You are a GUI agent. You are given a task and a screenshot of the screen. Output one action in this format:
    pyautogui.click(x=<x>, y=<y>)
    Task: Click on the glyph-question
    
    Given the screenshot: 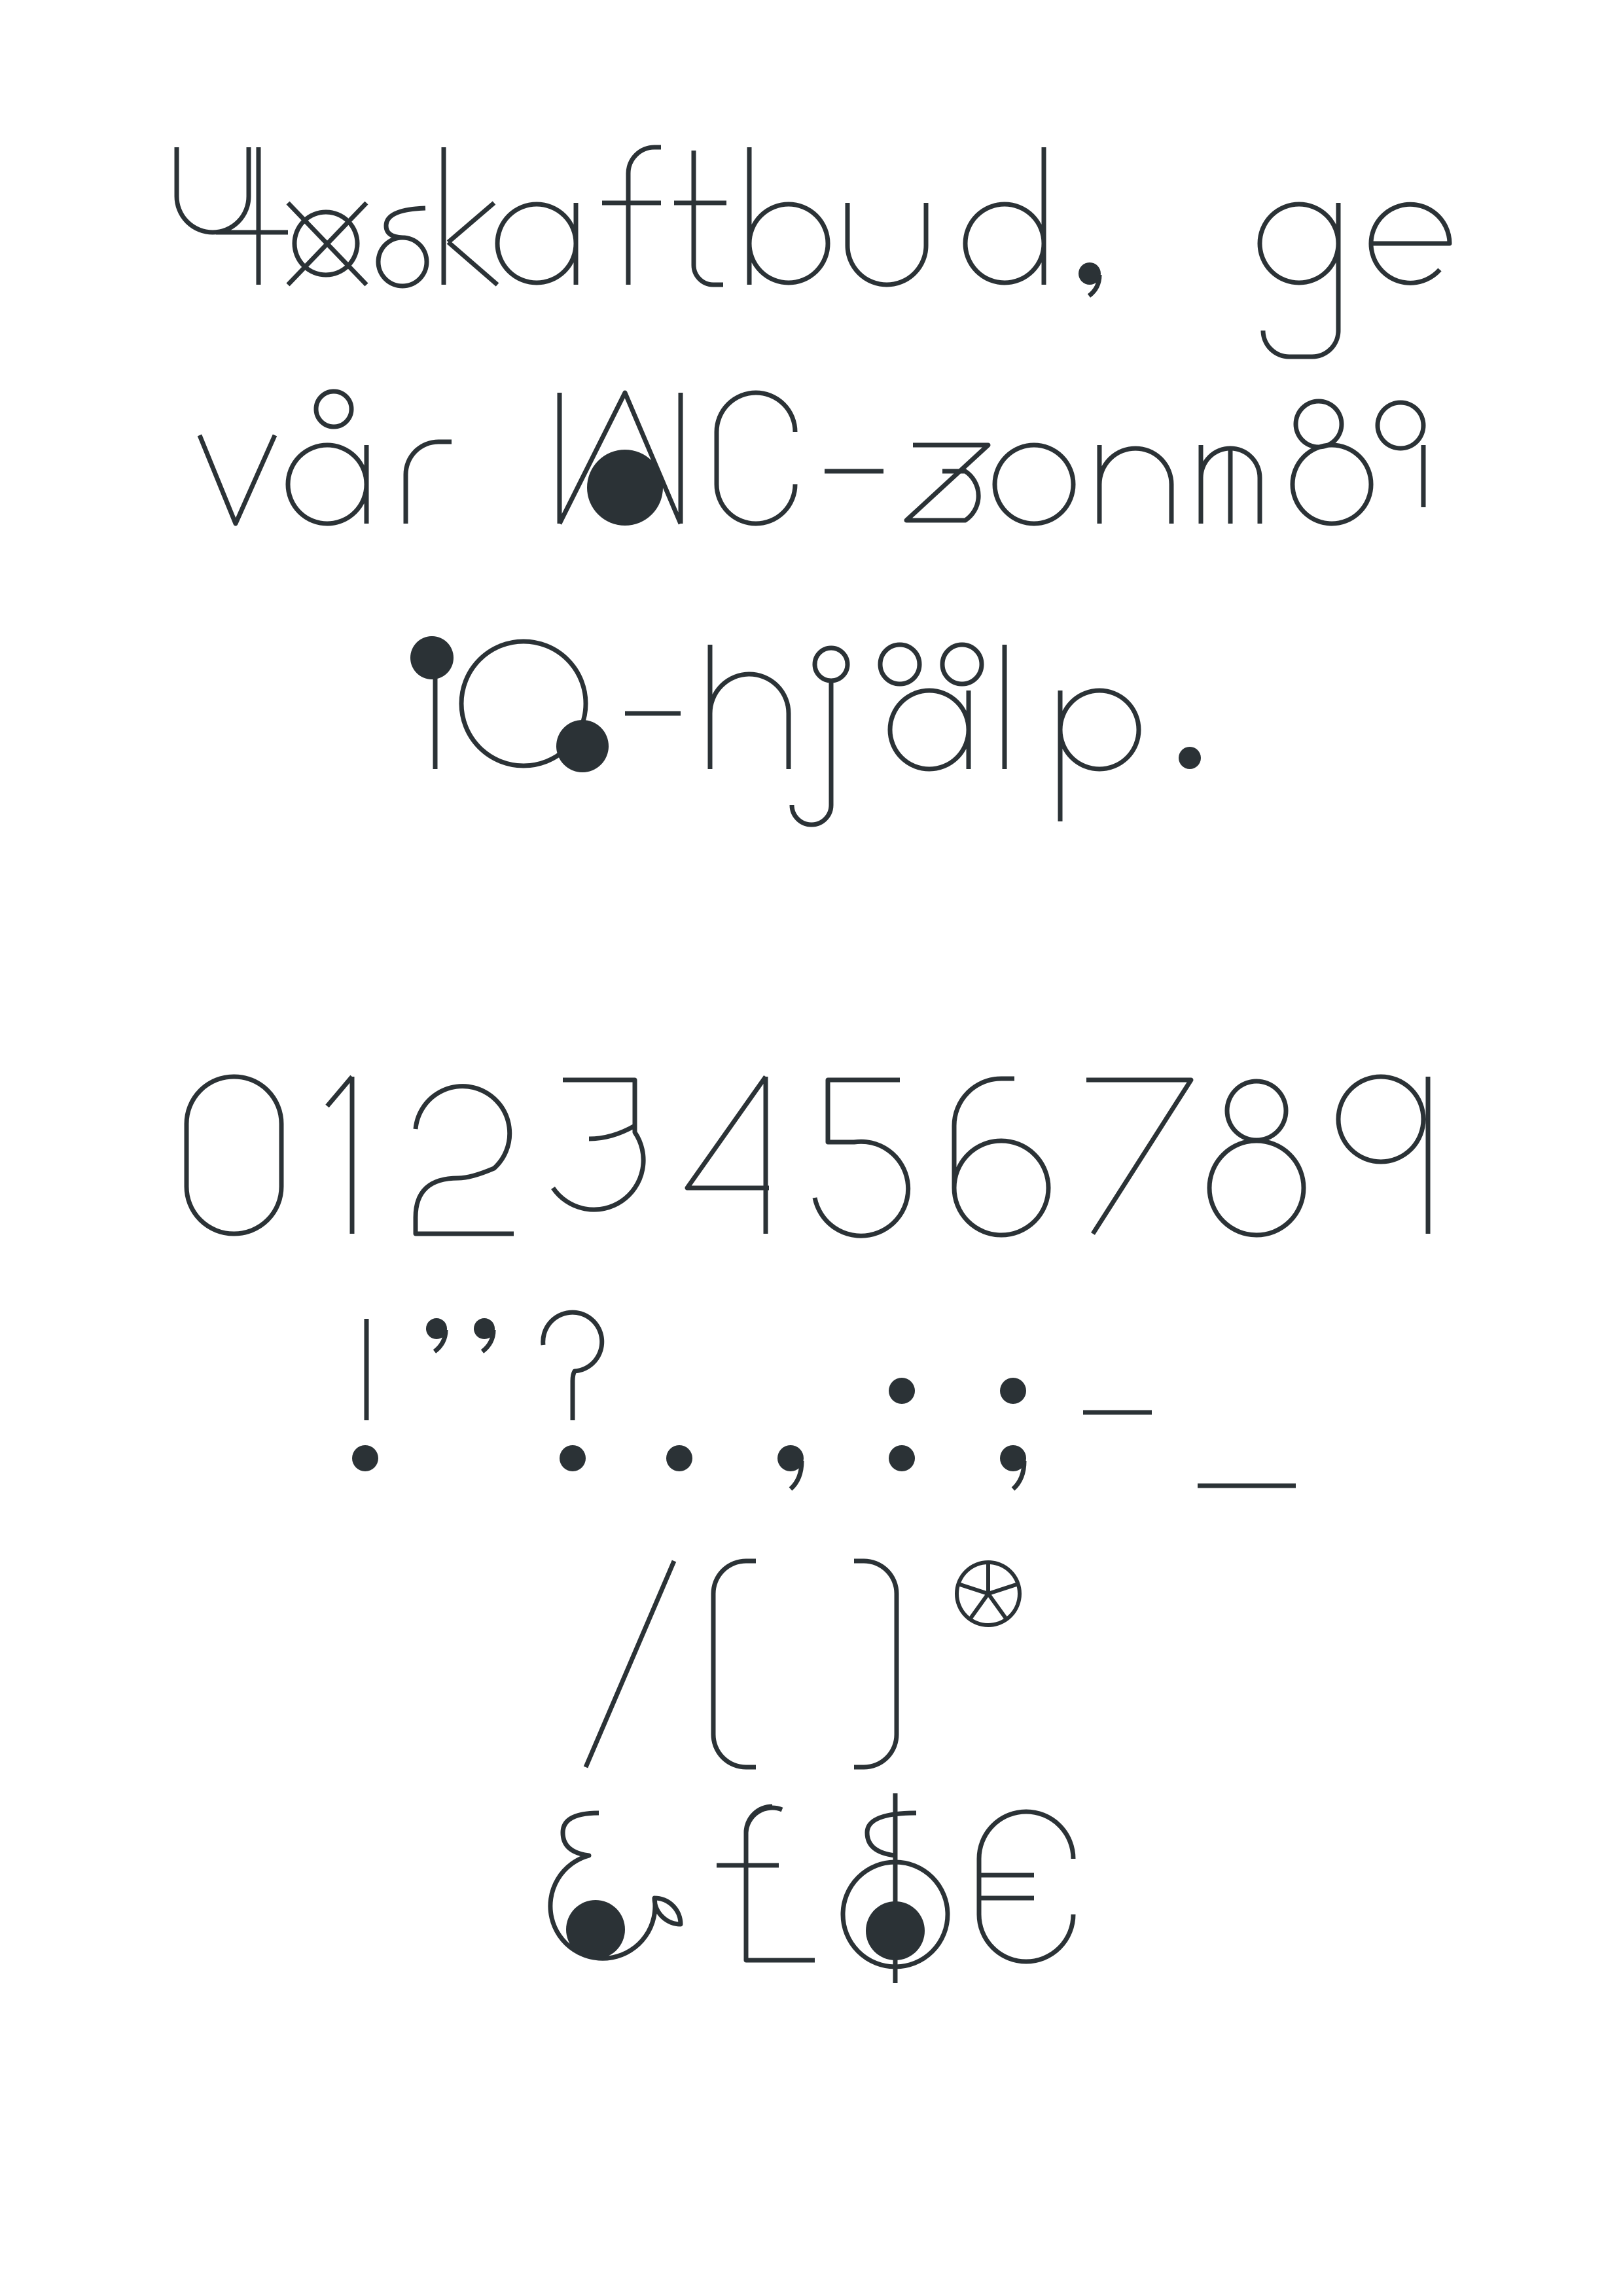 What is the action you would take?
    pyautogui.click(x=573, y=1390)
    